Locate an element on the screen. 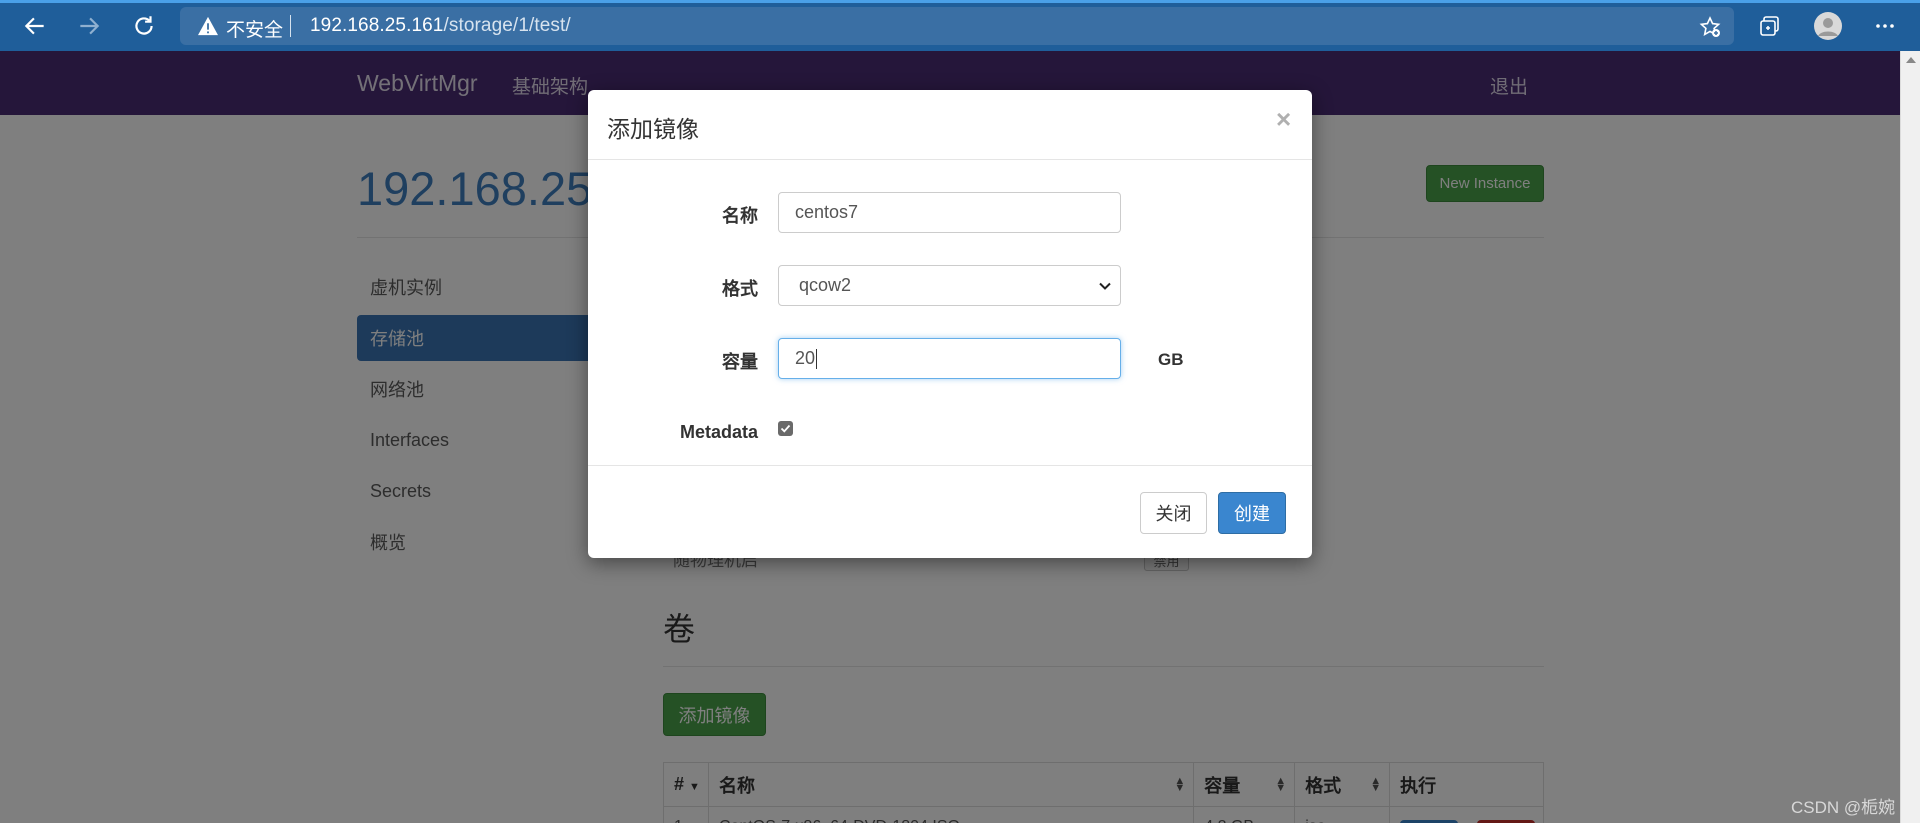  close-icon: × is located at coordinates (1283, 119).